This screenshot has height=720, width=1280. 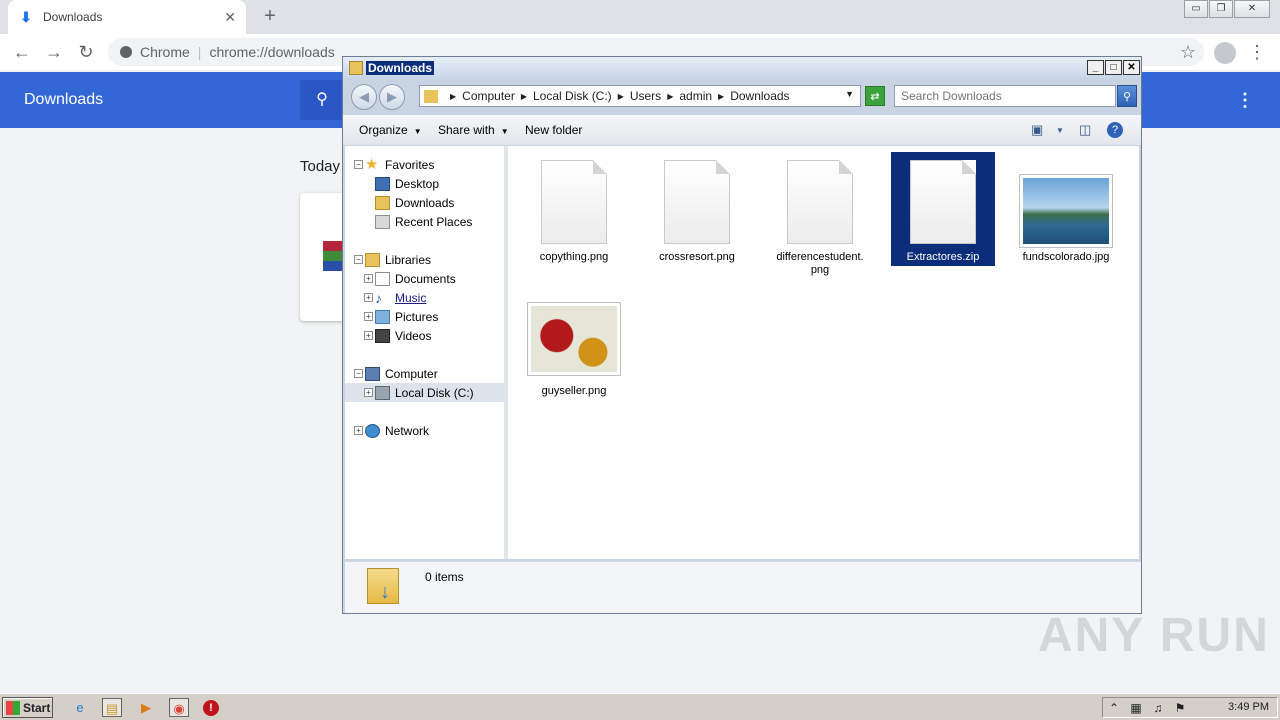 I want to click on nav-downloads: Downloads, so click(x=424, y=202).